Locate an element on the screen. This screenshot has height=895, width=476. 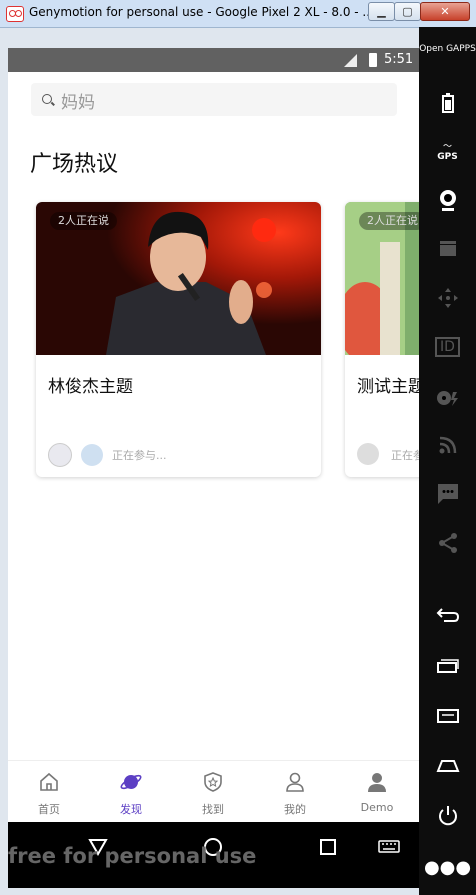
watermark-text: free for personal use is located at coordinates (132, 856).